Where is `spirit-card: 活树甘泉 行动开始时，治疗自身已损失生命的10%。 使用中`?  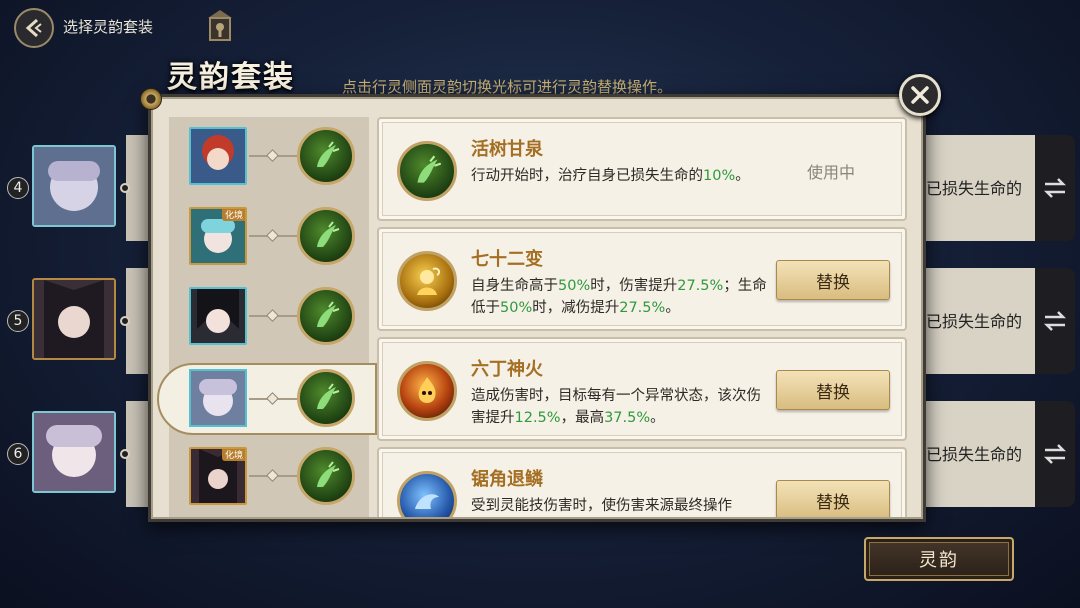
spirit-card: 活树甘泉 行动开始时，治疗自身已损失生命的10%。 使用中 is located at coordinates (642, 169).